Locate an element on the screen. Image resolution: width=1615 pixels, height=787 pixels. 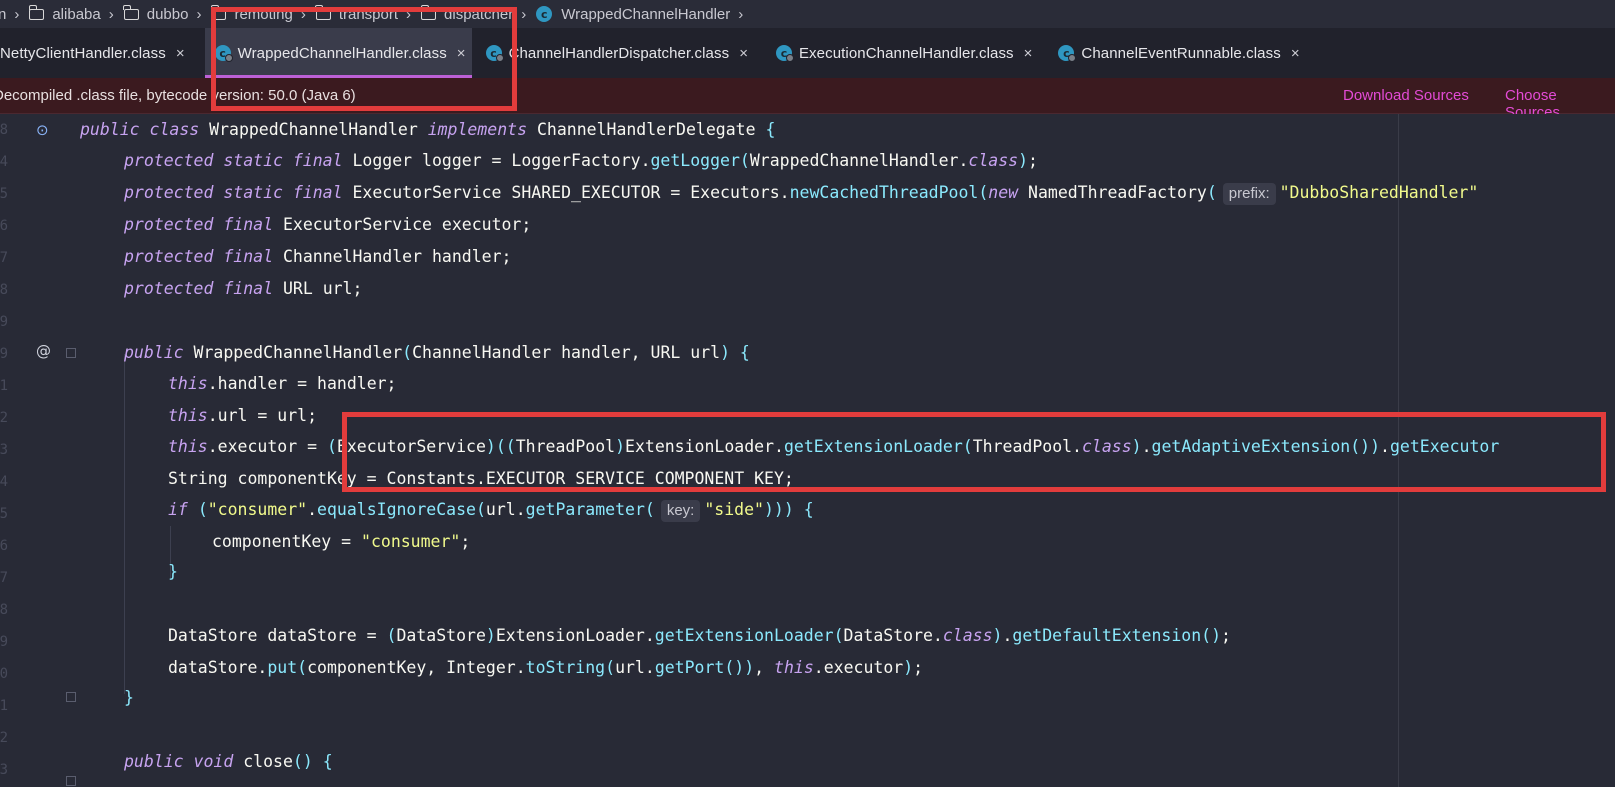
code-line-handler-field: protected final ChannelHandler handler; is located at coordinates (318, 256).